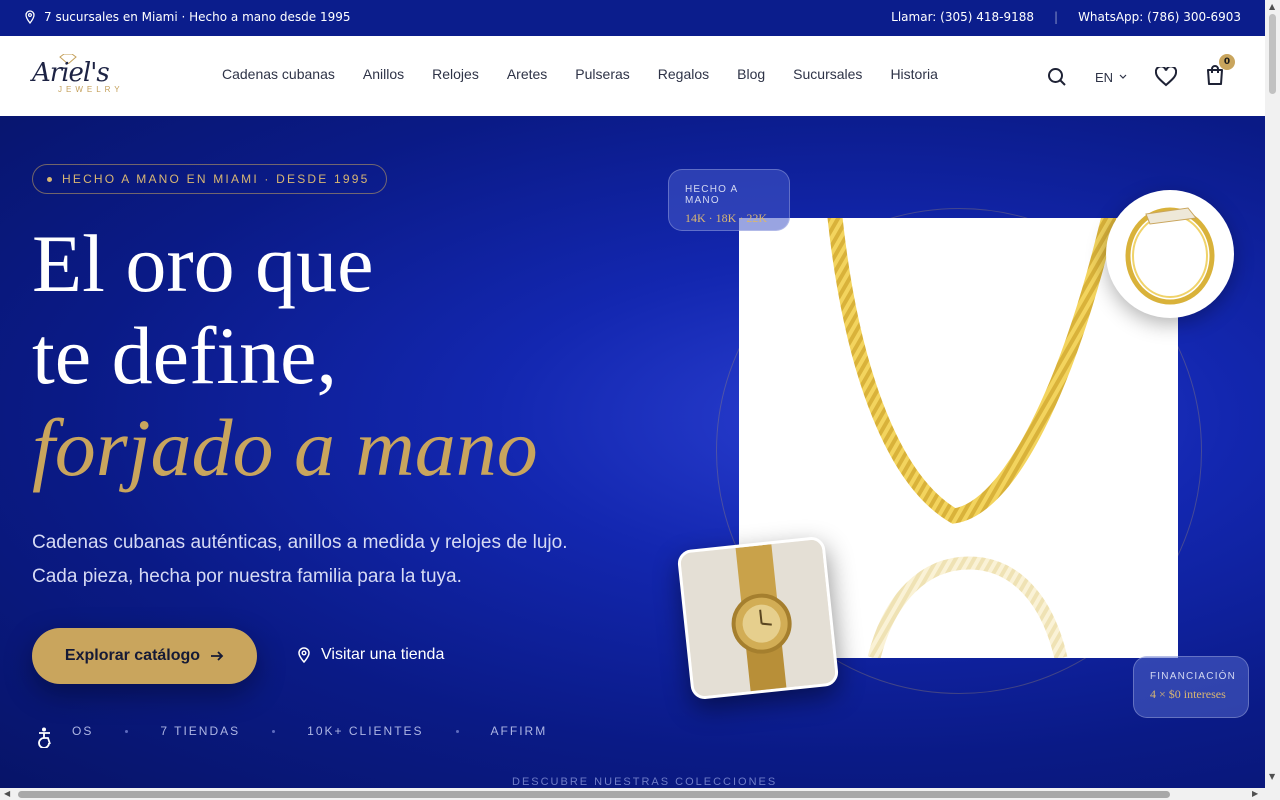 The width and height of the screenshot is (1280, 800). I want to click on gold-ring-illustration, so click(1170, 256).